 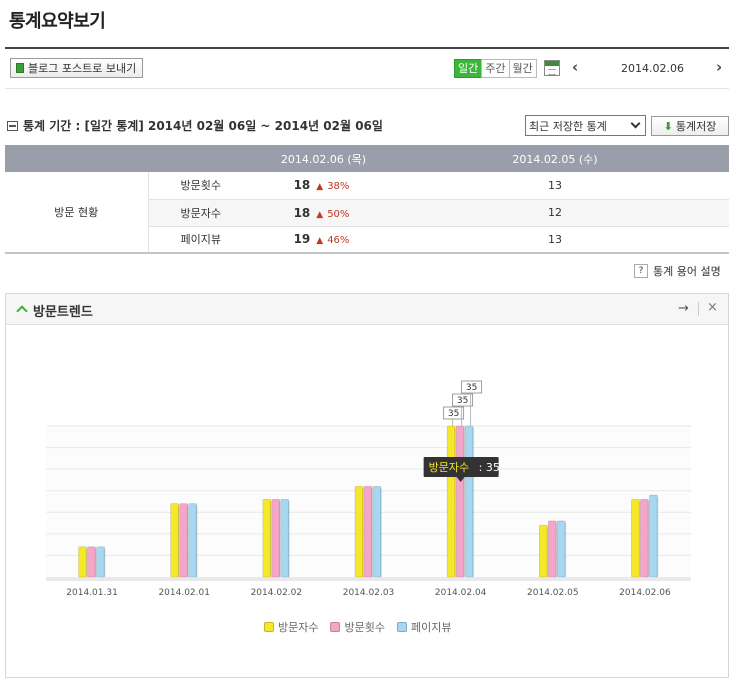 What do you see at coordinates (449, 467) in the screenshot?
I see `tooltip-series: 방문자수` at bounding box center [449, 467].